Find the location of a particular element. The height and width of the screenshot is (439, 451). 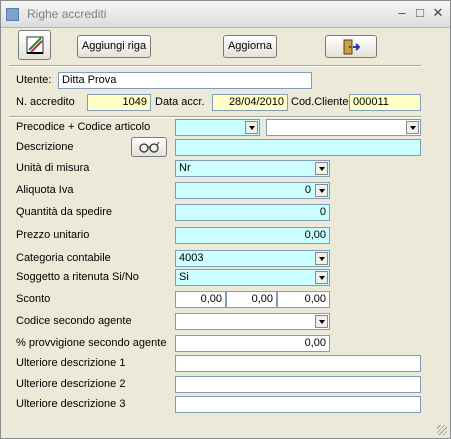

precodice-label: Precodice + Codice articolo is located at coordinates (83, 127).